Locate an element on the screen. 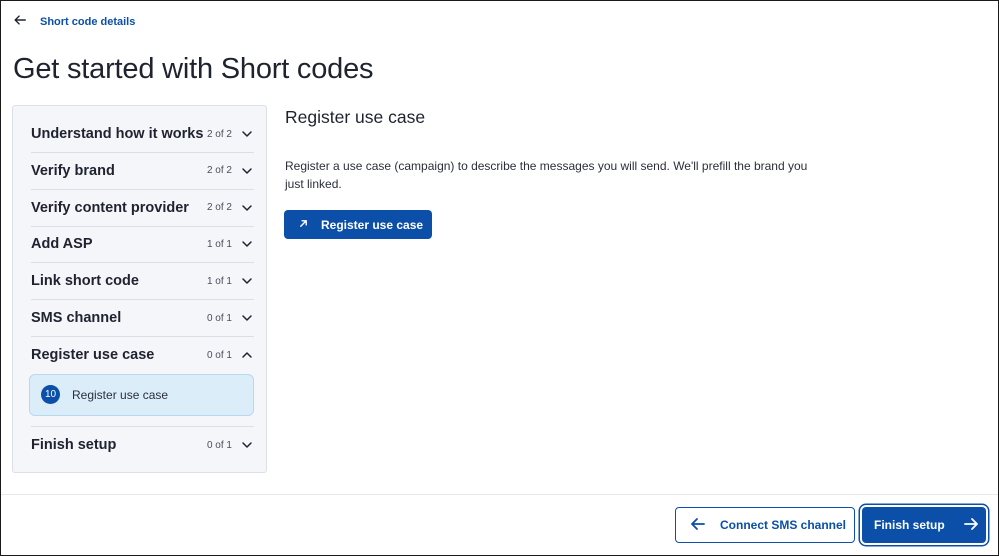  step-sms-channel: SMS channel 0 of 1 is located at coordinates (142, 318).